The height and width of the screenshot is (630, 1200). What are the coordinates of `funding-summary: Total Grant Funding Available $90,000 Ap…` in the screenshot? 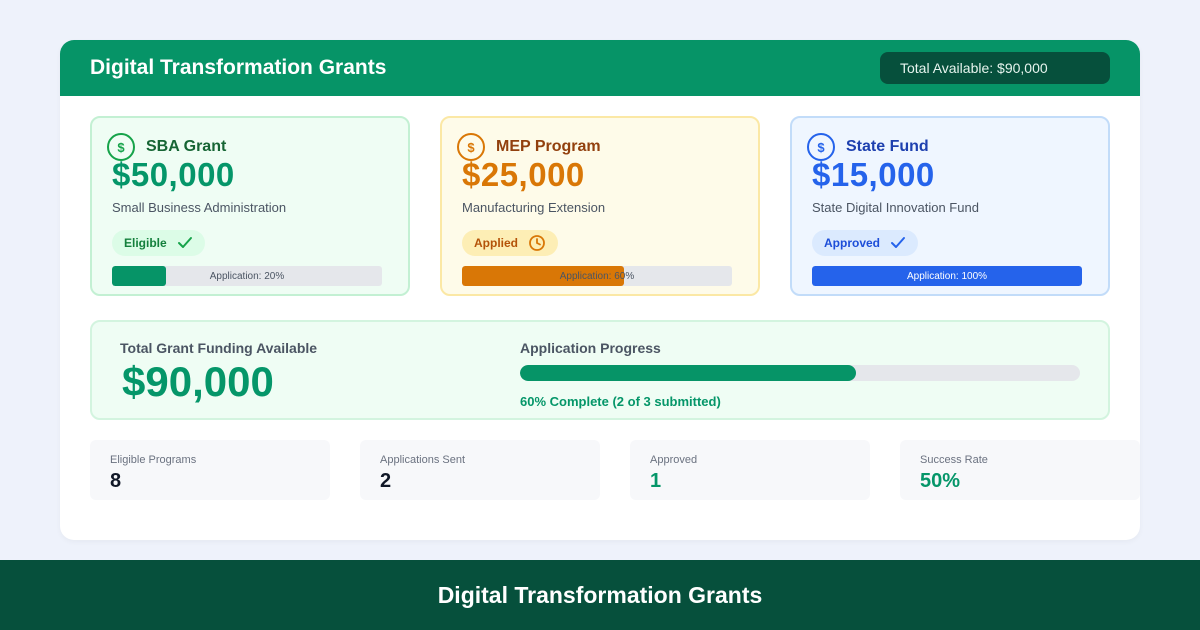 It's located at (600, 370).